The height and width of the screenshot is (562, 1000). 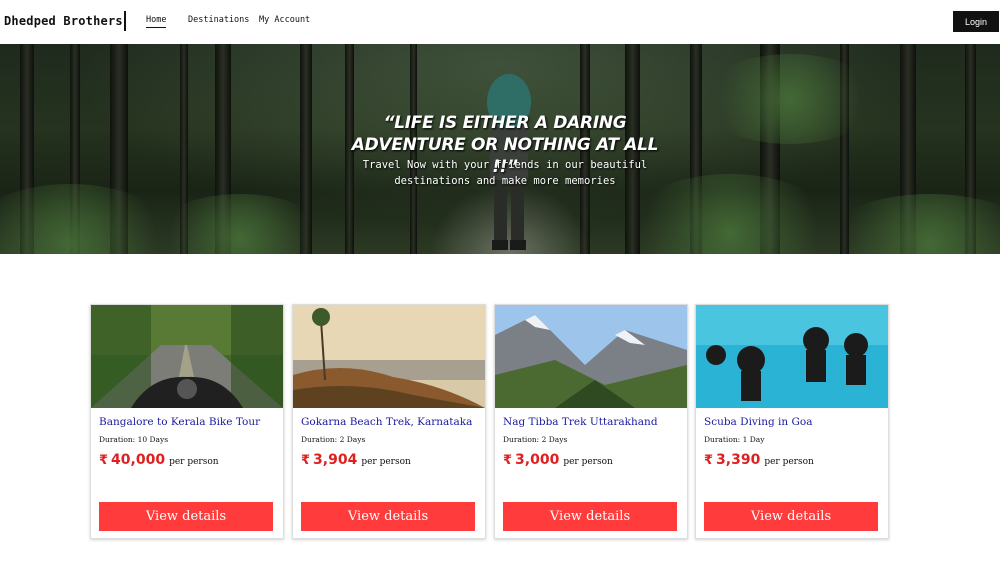 I want to click on nav-link-my-account: My Account, so click(x=299, y=20).